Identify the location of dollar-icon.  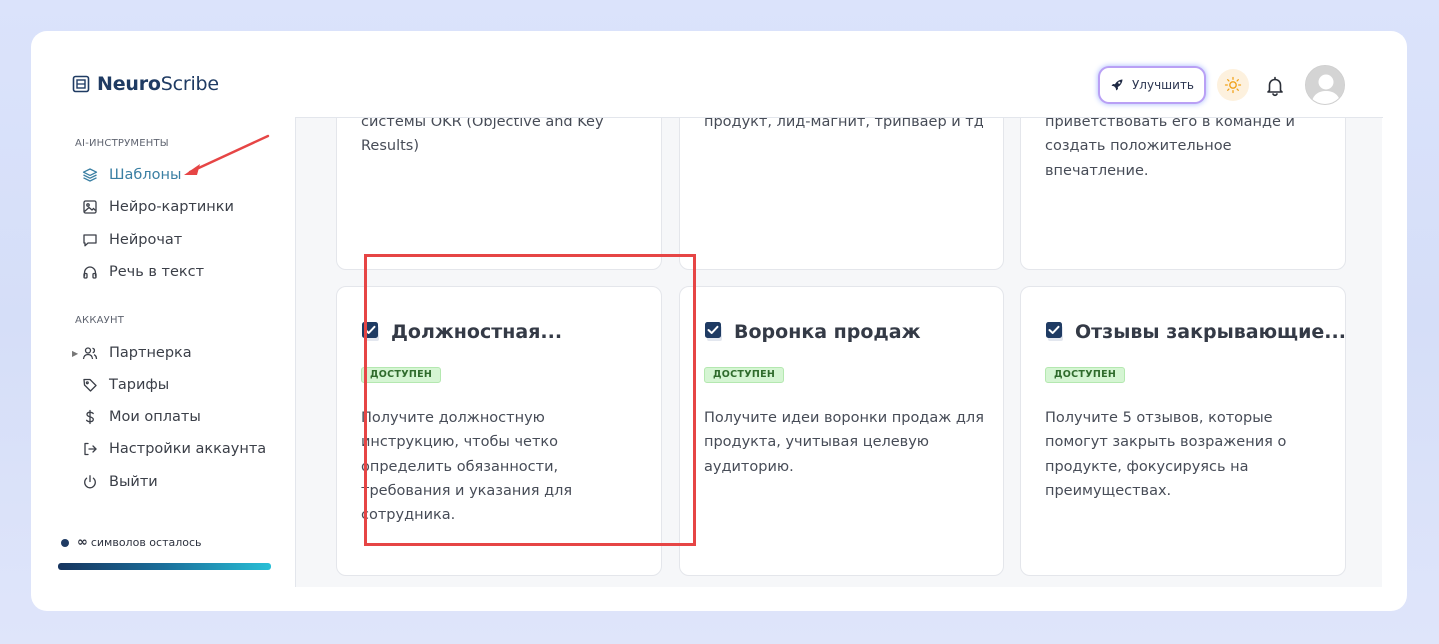
(90, 417).